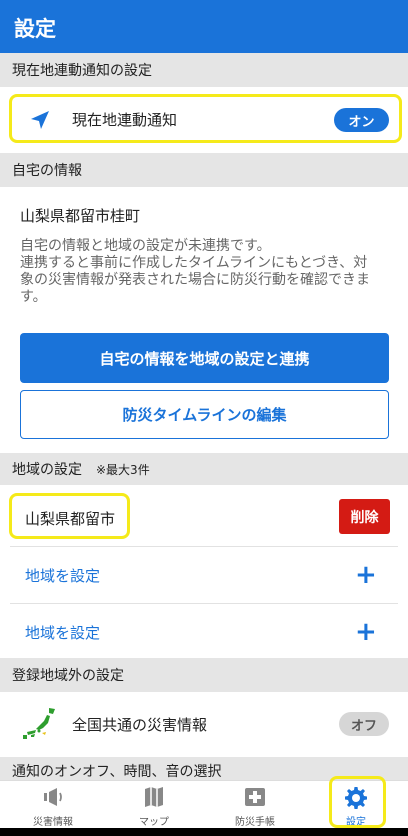 This screenshot has height=836, width=408. What do you see at coordinates (204, 469) in the screenshot?
I see `section-regions: 地域の設定 ※最大3件` at bounding box center [204, 469].